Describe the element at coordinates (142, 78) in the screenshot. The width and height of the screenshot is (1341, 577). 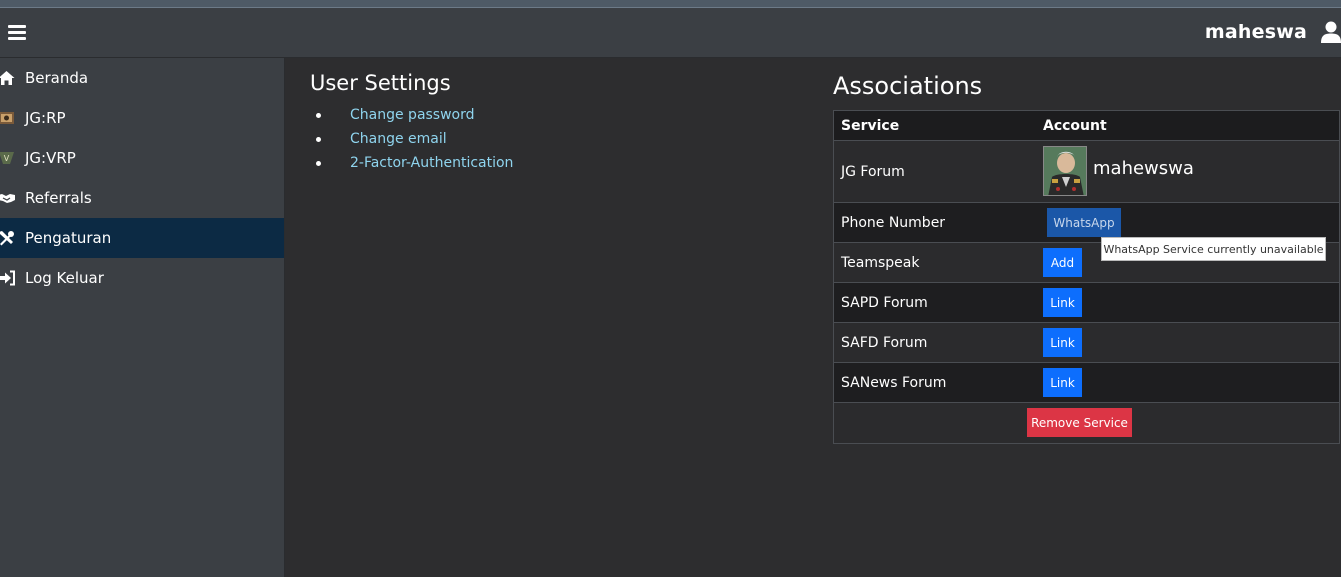
I see `sidebar-item-beranda: Beranda` at that location.